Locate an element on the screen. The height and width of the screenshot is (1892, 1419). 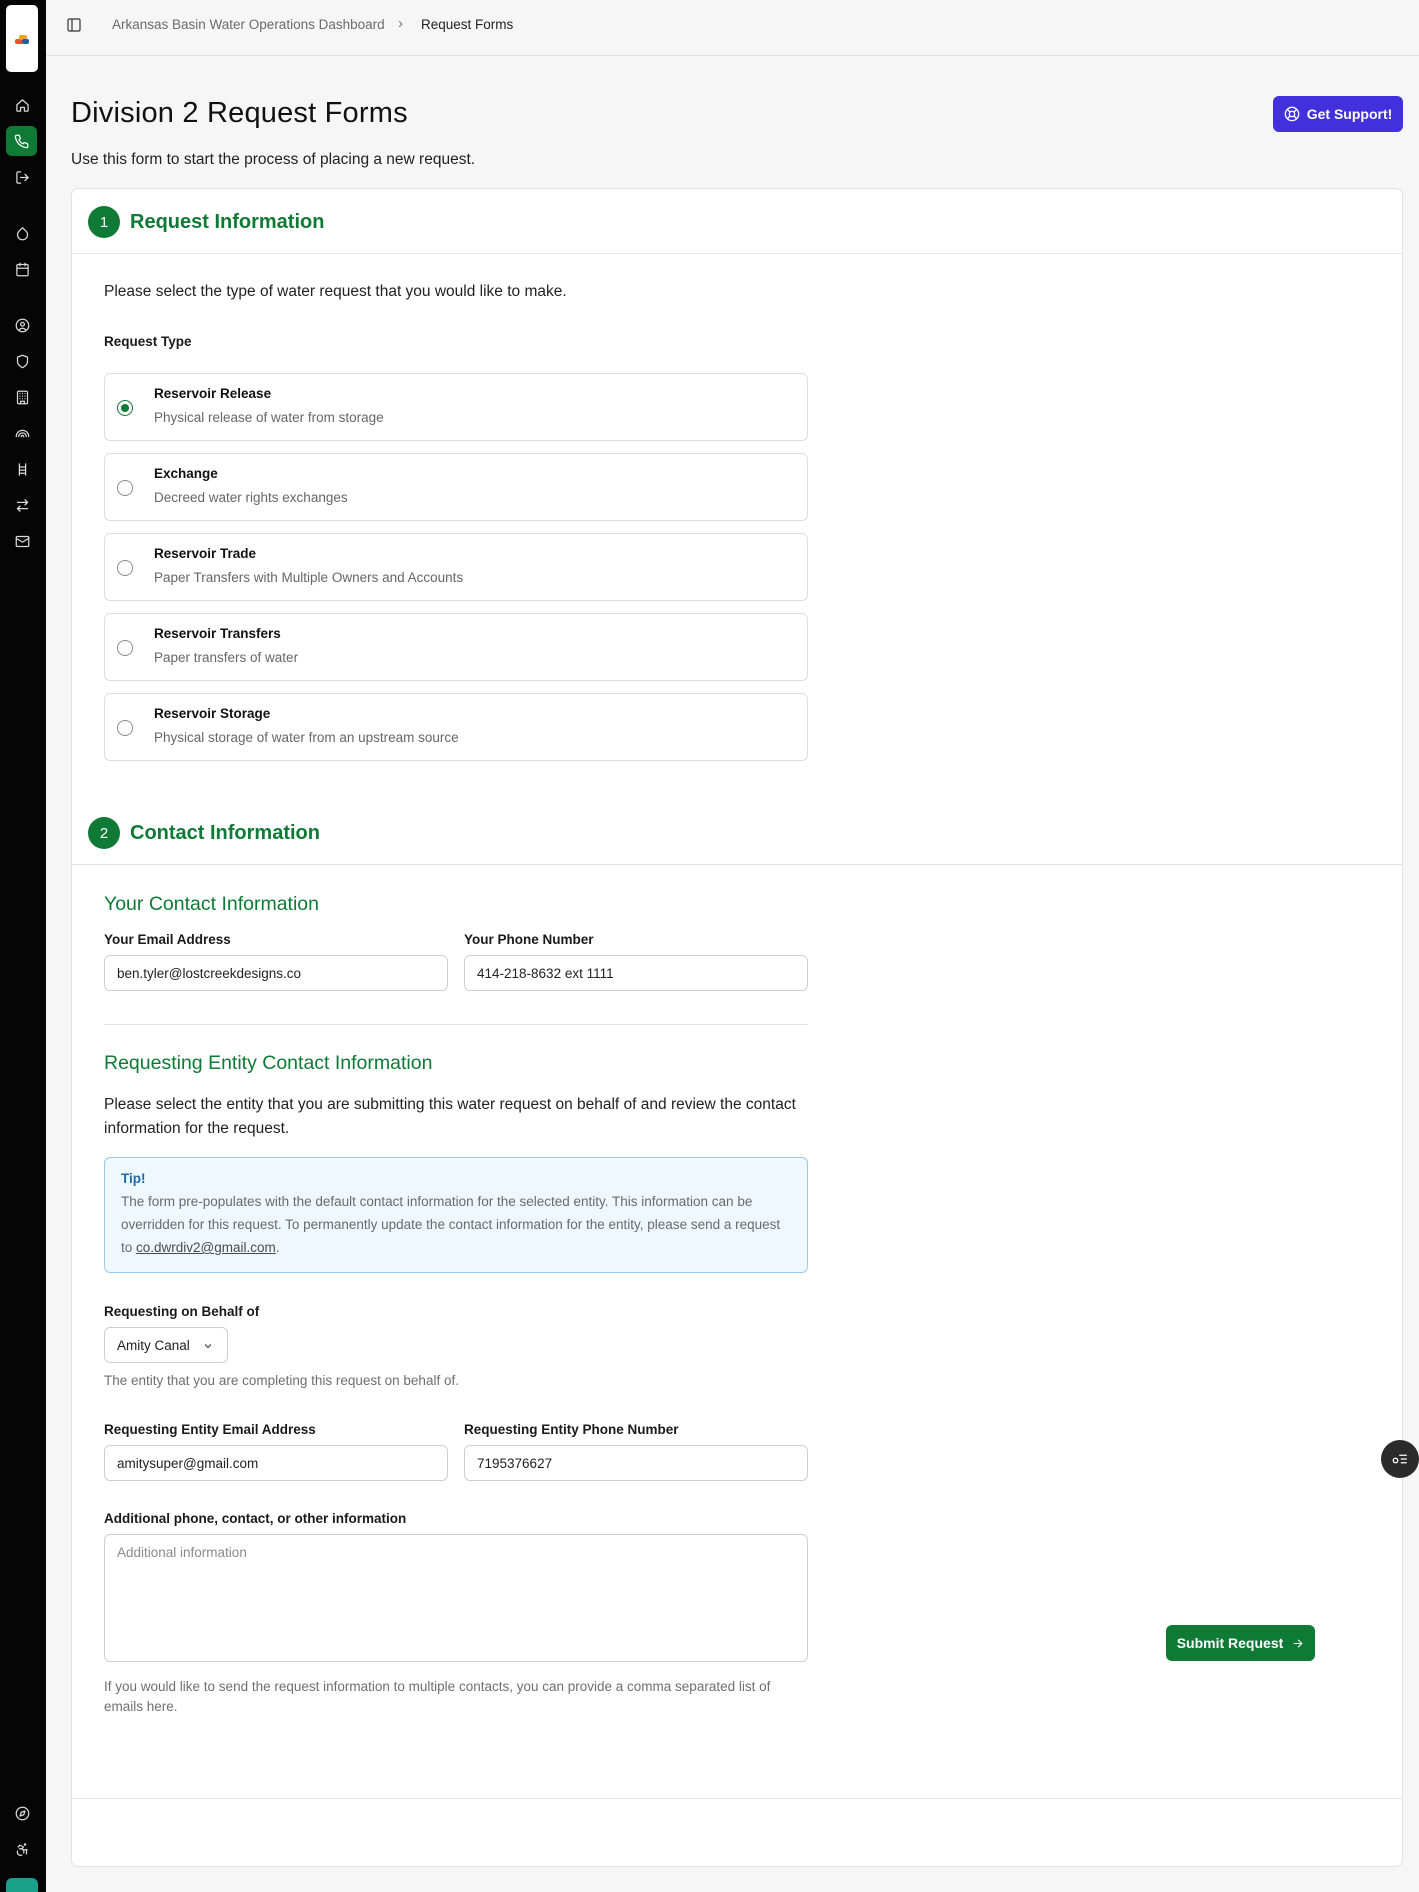
option-title: Exchange is located at coordinates (186, 473).